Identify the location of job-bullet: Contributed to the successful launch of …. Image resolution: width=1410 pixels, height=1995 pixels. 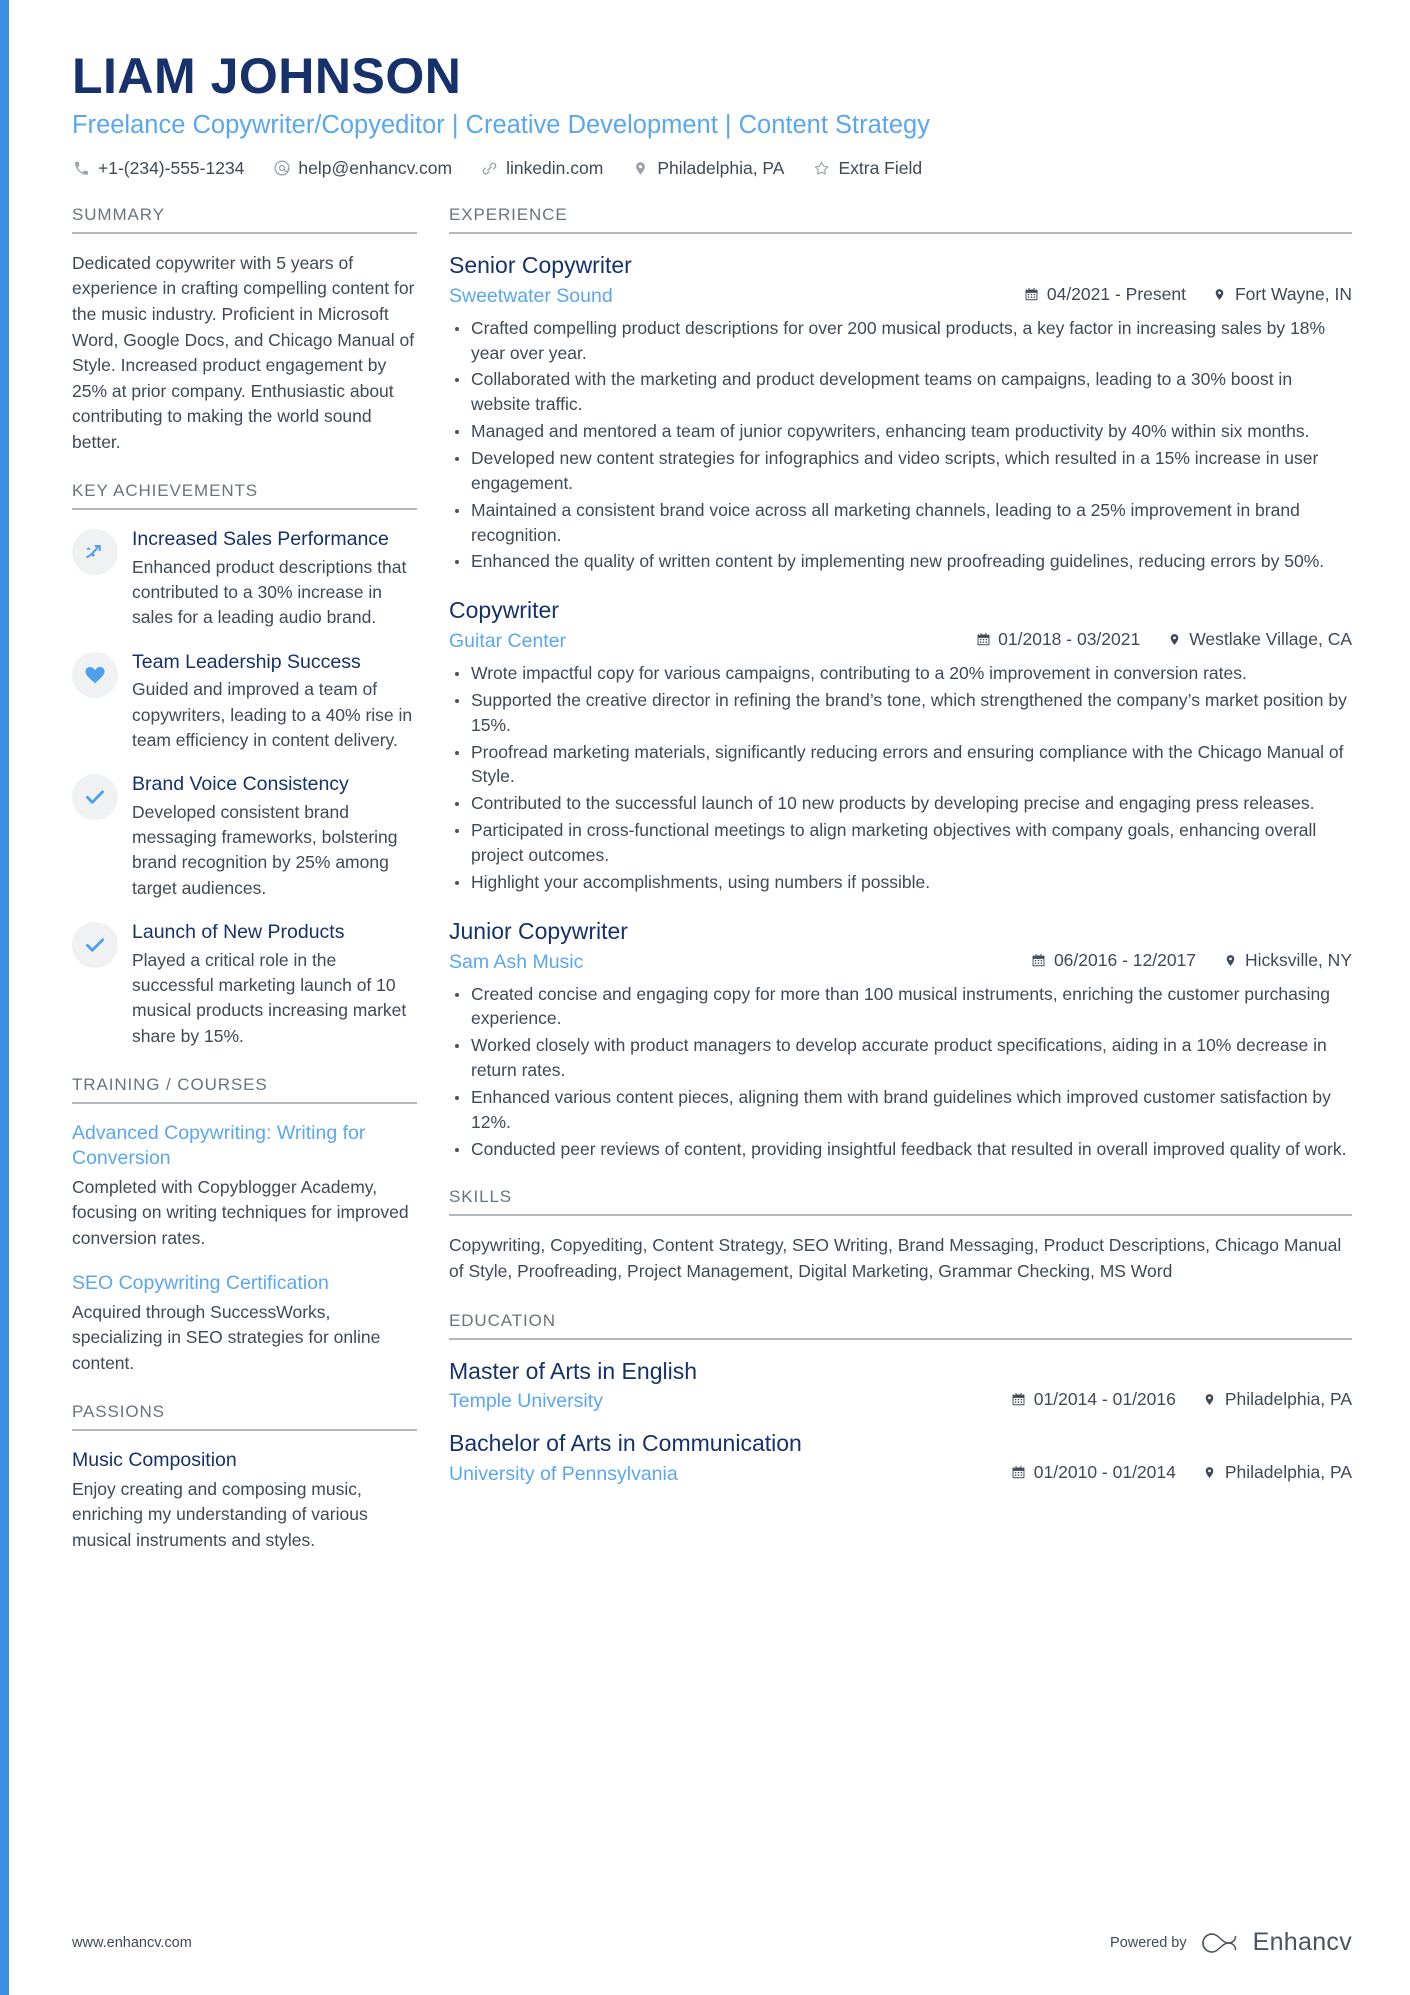
(900, 803).